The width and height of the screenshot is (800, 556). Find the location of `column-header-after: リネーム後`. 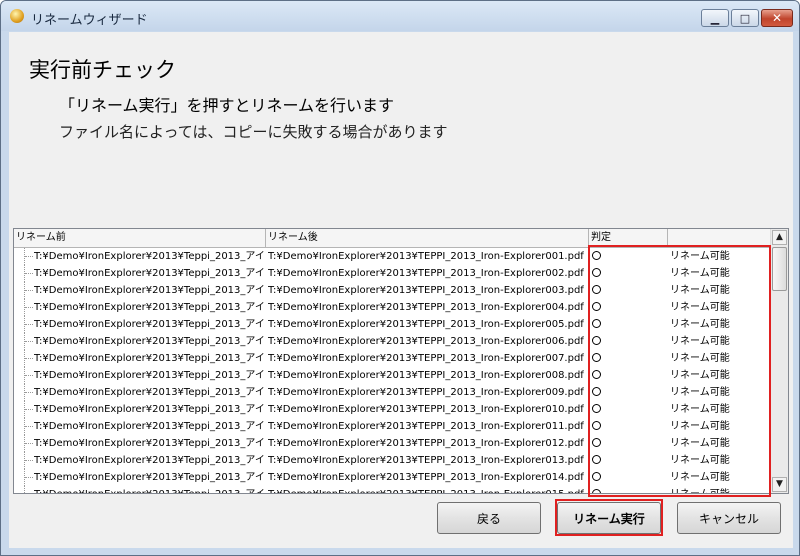

column-header-after: リネーム後 is located at coordinates (427, 238).